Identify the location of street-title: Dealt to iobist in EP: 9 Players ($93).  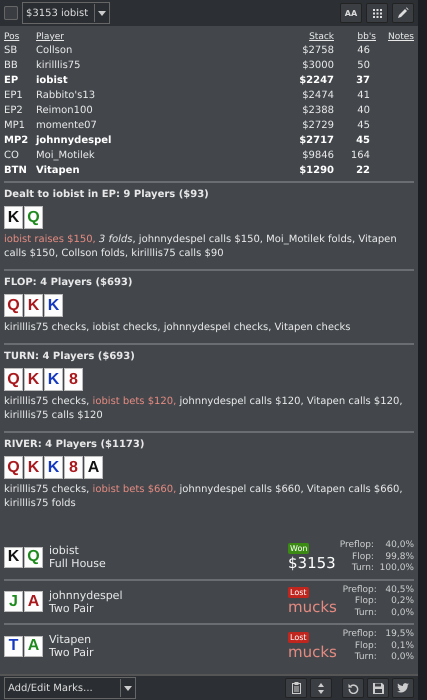
(107, 194).